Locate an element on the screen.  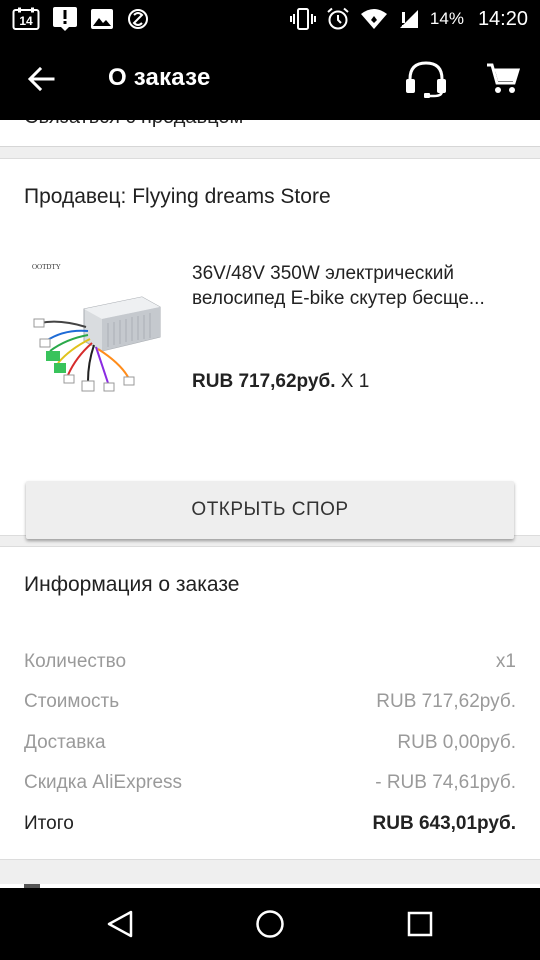
calendar-14-icon: 14 is located at coordinates (26, 19).